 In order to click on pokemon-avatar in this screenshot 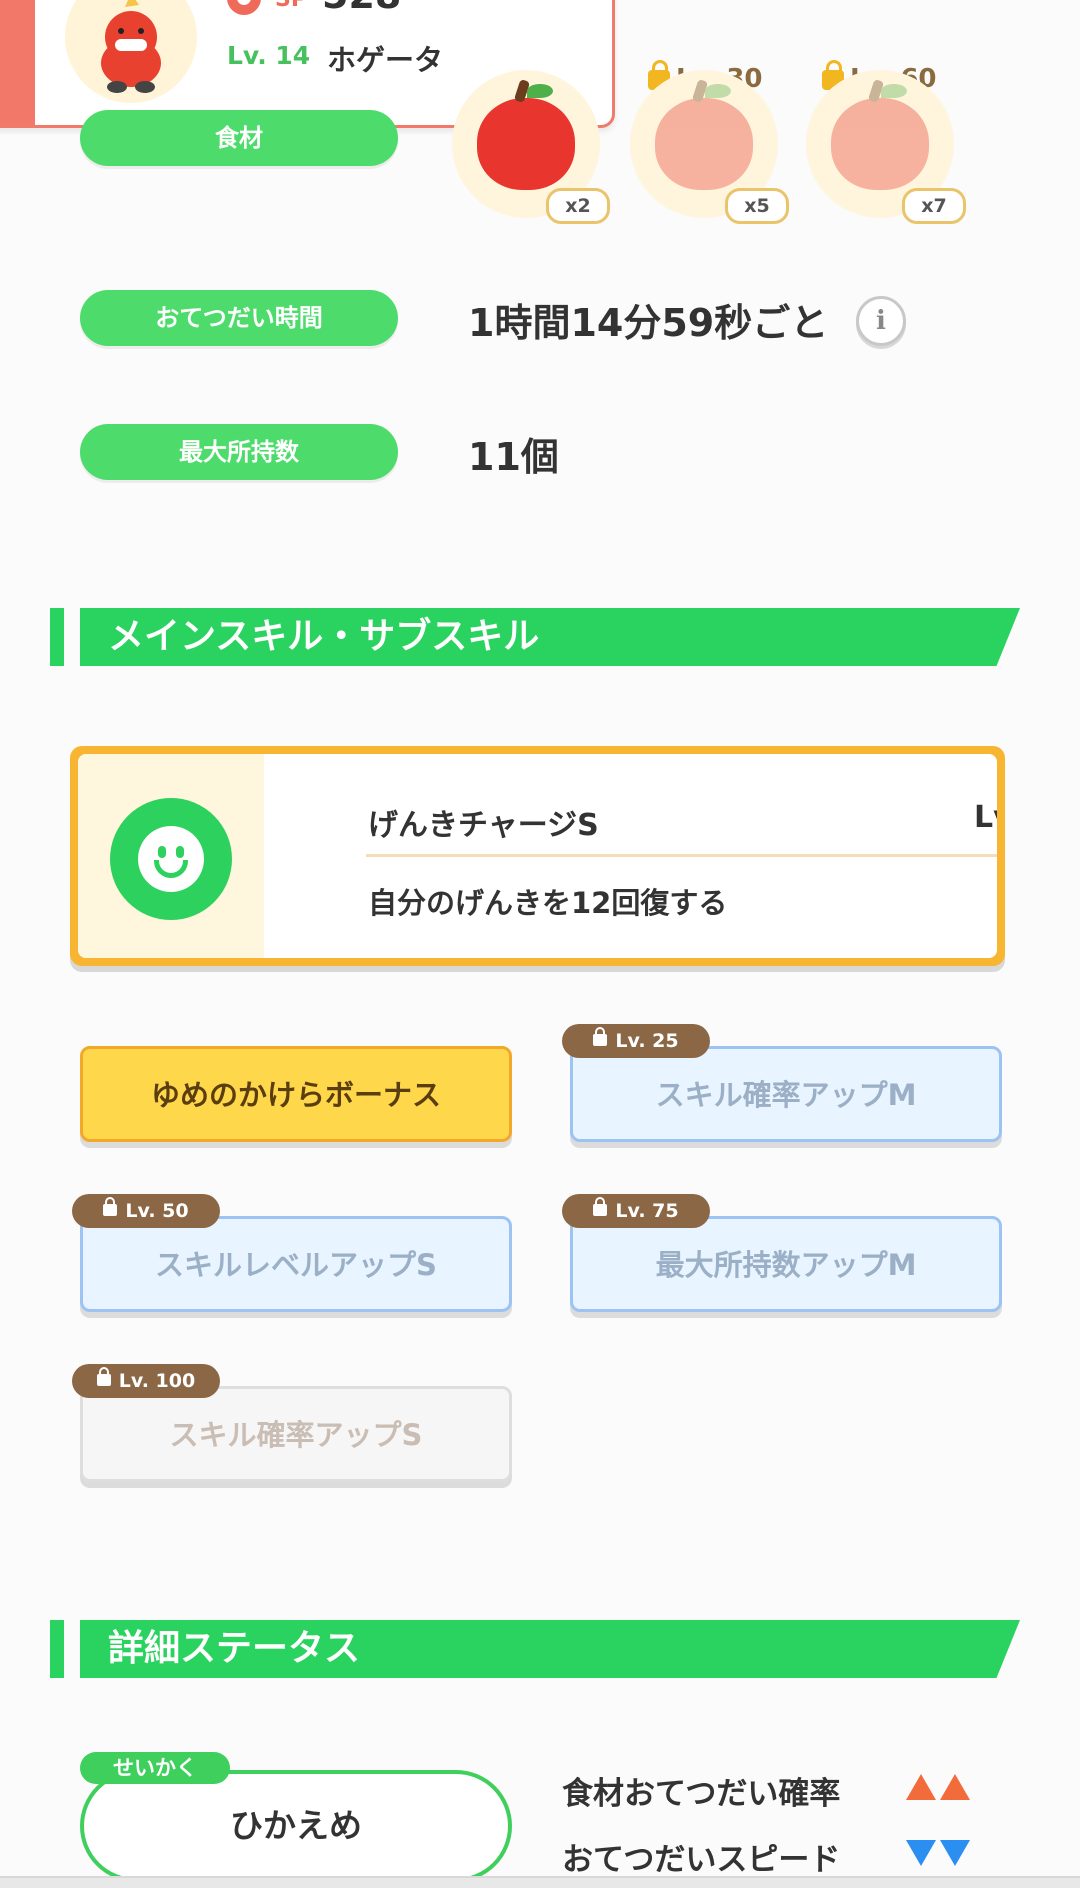, I will do `click(131, 51)`.